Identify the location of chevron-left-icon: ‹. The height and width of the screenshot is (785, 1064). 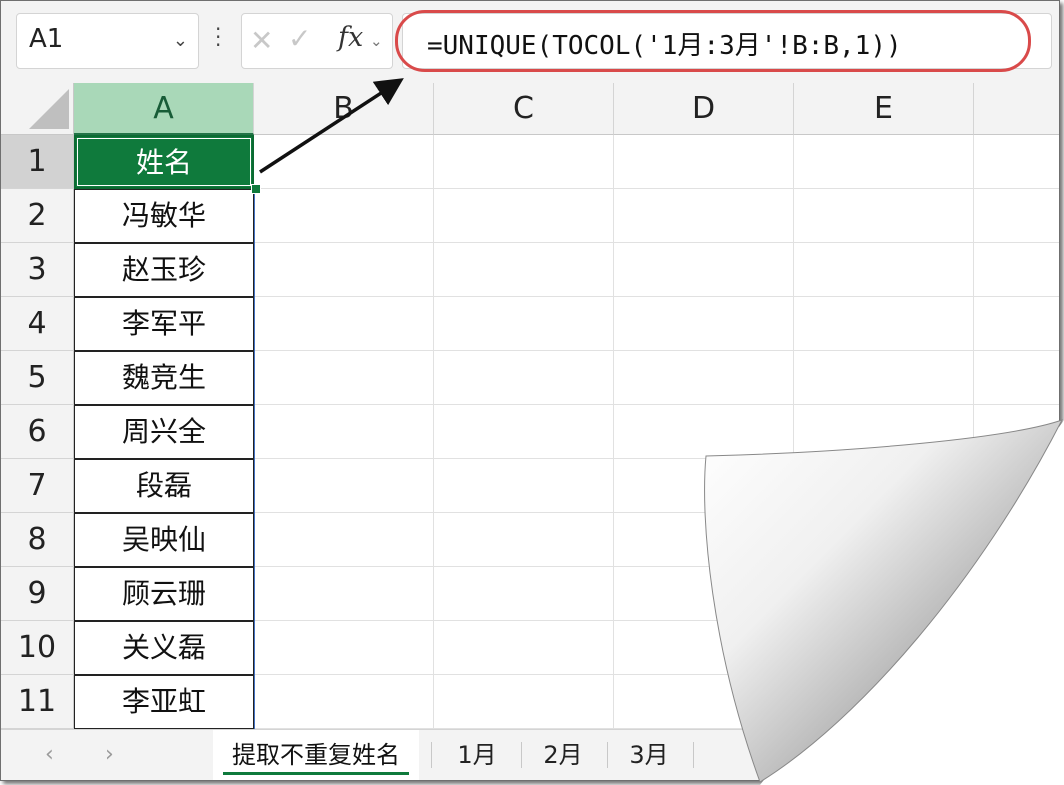
(49, 754).